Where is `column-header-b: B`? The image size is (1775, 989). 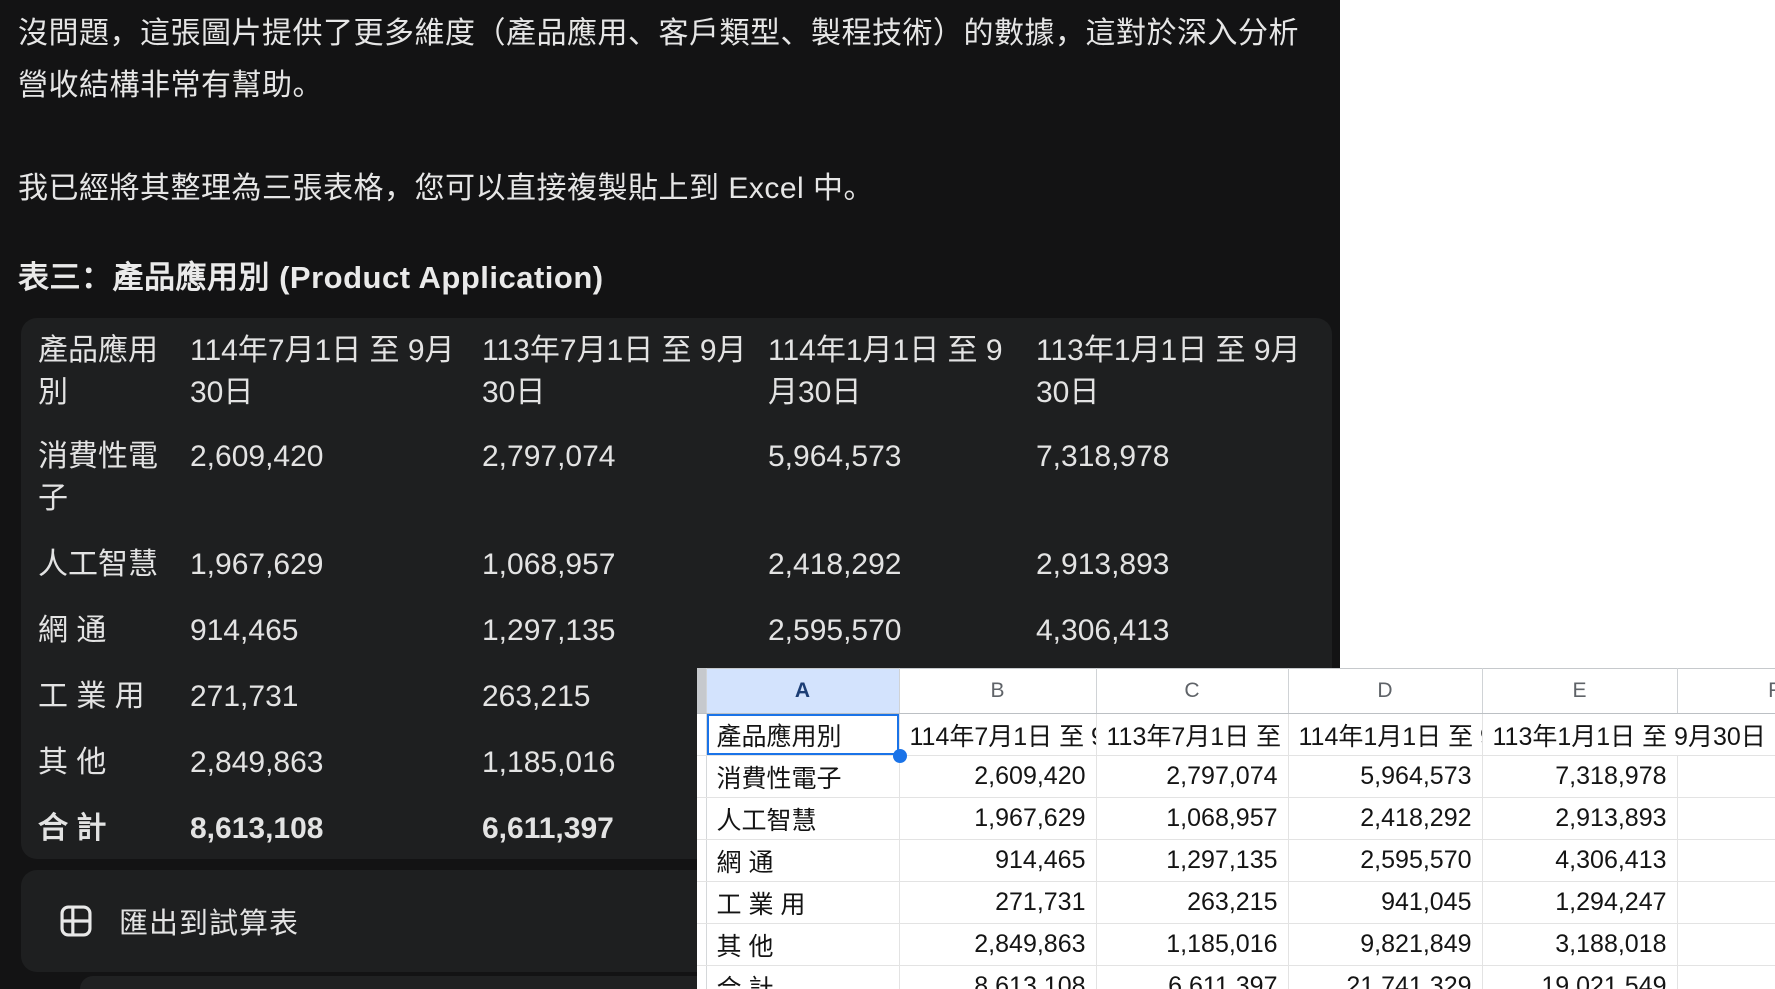
column-header-b: B is located at coordinates (998, 691).